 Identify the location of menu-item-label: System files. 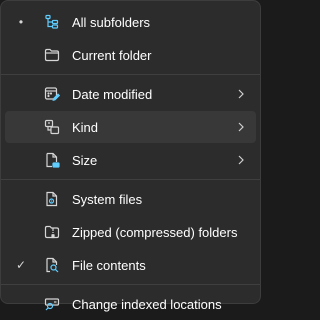
(107, 199).